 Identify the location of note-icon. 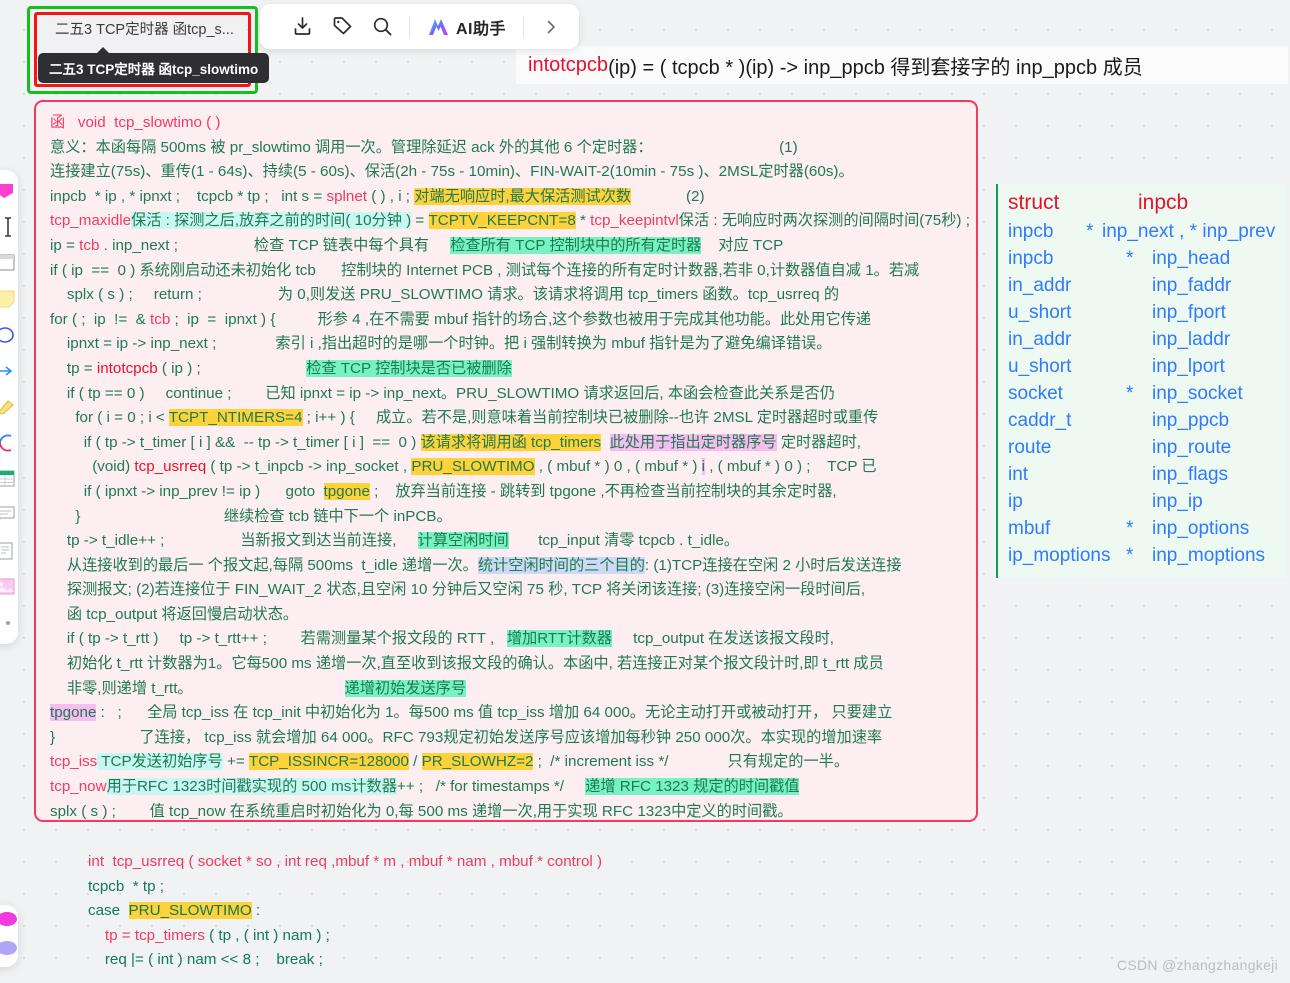
(9, 299).